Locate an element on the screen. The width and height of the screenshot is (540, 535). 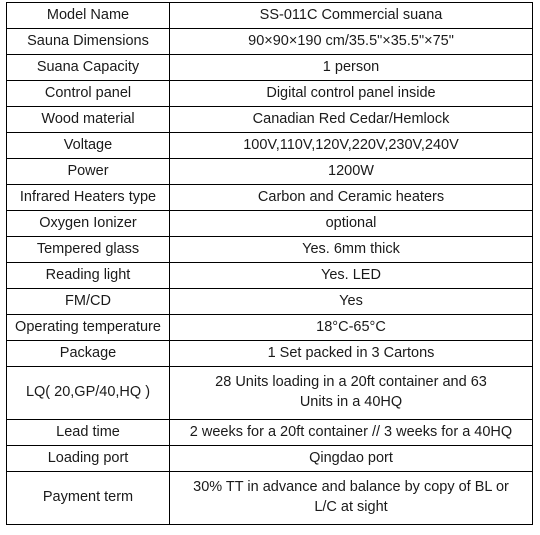
table-row: Oxygen Ionizer optional is located at coordinates (269, 223).